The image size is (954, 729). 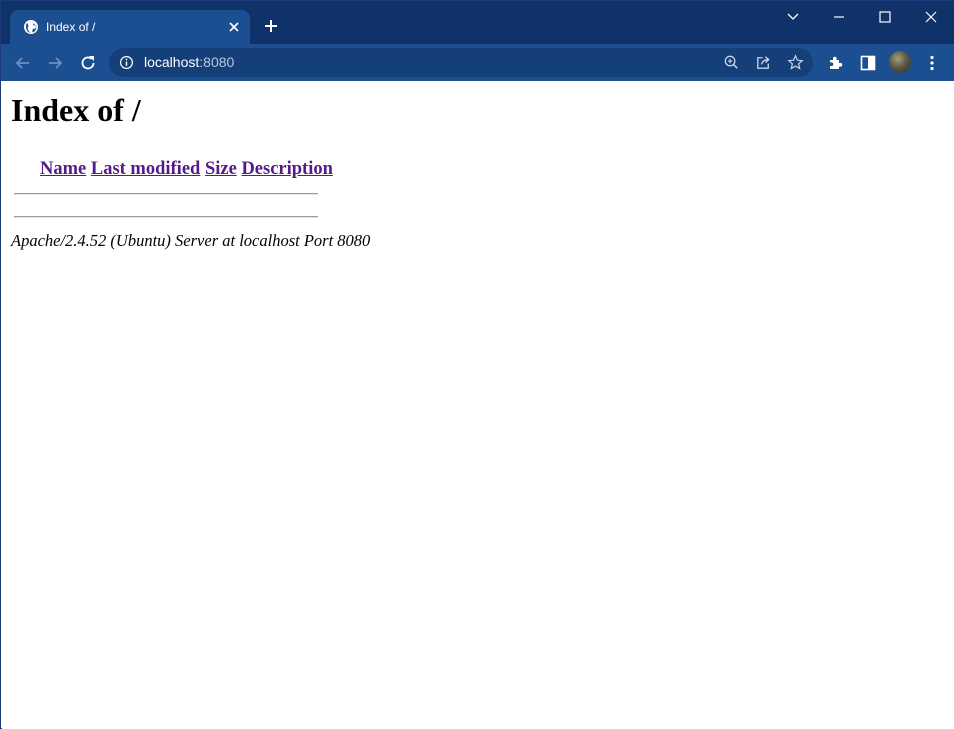 I want to click on tab-title: Index of /, so click(x=71, y=27).